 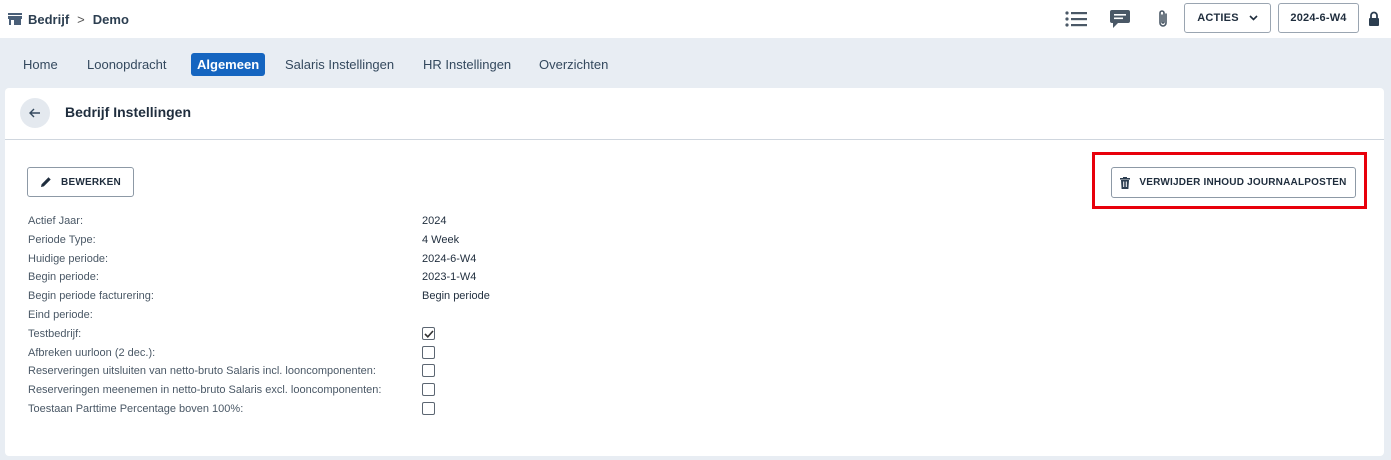 I want to click on card-header: Bedrijf Instellingen, so click(x=694, y=114).